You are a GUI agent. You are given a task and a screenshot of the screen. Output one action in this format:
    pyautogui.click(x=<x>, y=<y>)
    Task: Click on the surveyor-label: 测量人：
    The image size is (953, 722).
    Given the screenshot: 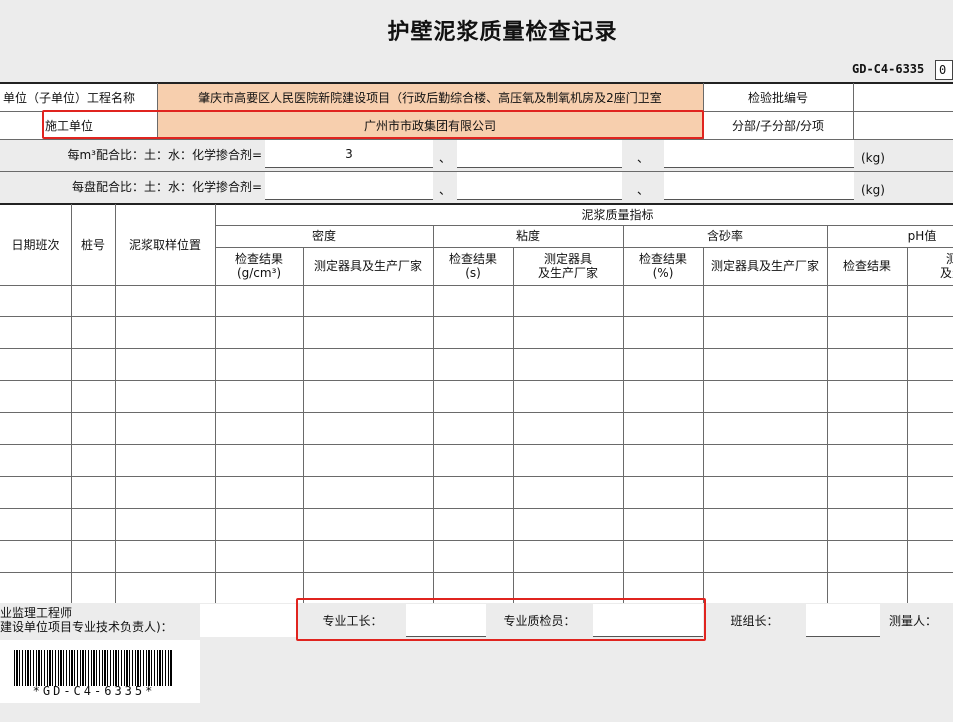 What is the action you would take?
    pyautogui.click(x=913, y=620)
    